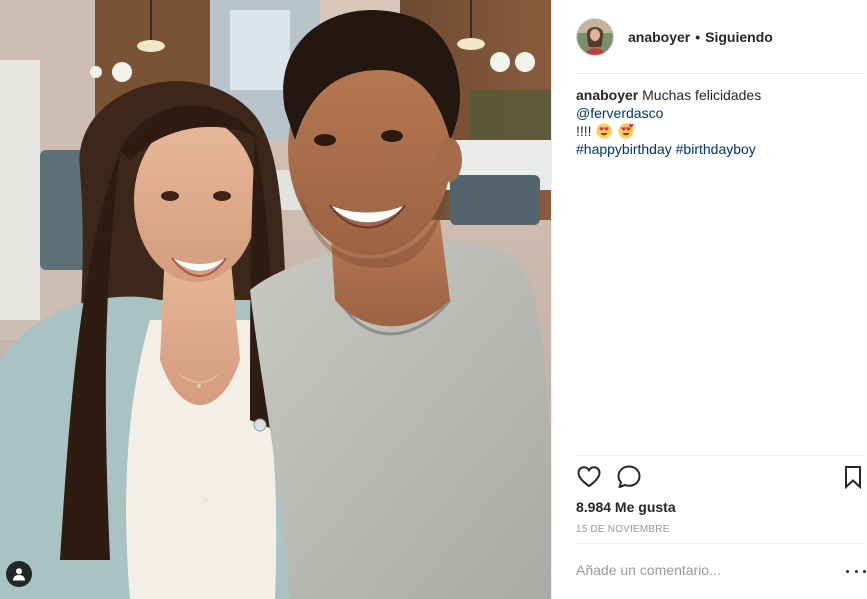  I want to click on bookmark-icon, so click(853, 477).